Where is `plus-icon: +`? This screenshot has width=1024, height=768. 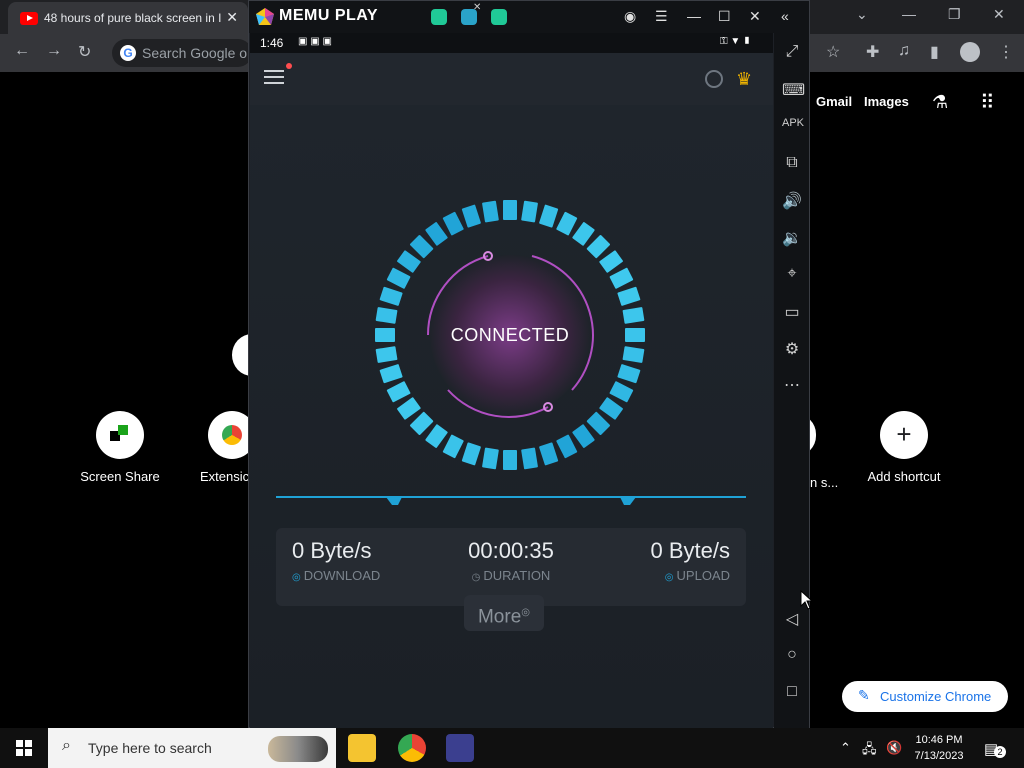
plus-icon: + is located at coordinates (904, 435).